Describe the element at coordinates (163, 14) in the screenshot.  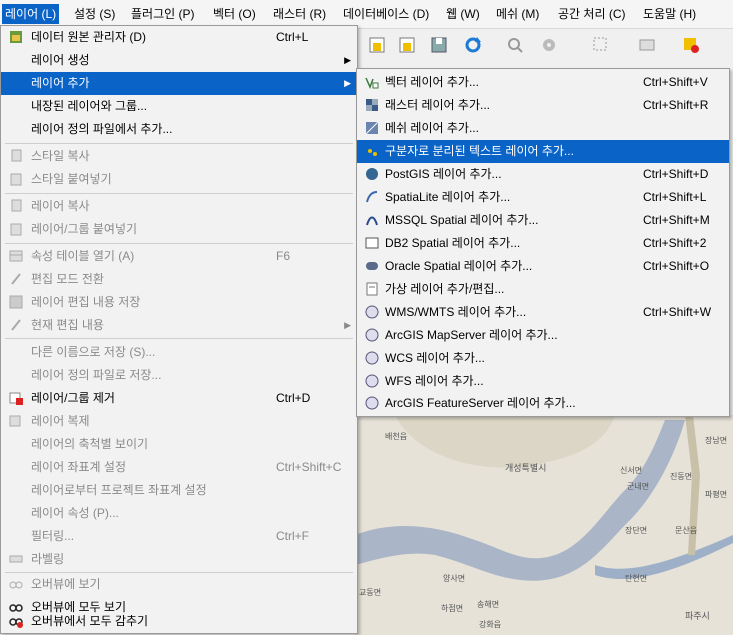
I see `menu-plugins: 플러그인 (P)` at that location.